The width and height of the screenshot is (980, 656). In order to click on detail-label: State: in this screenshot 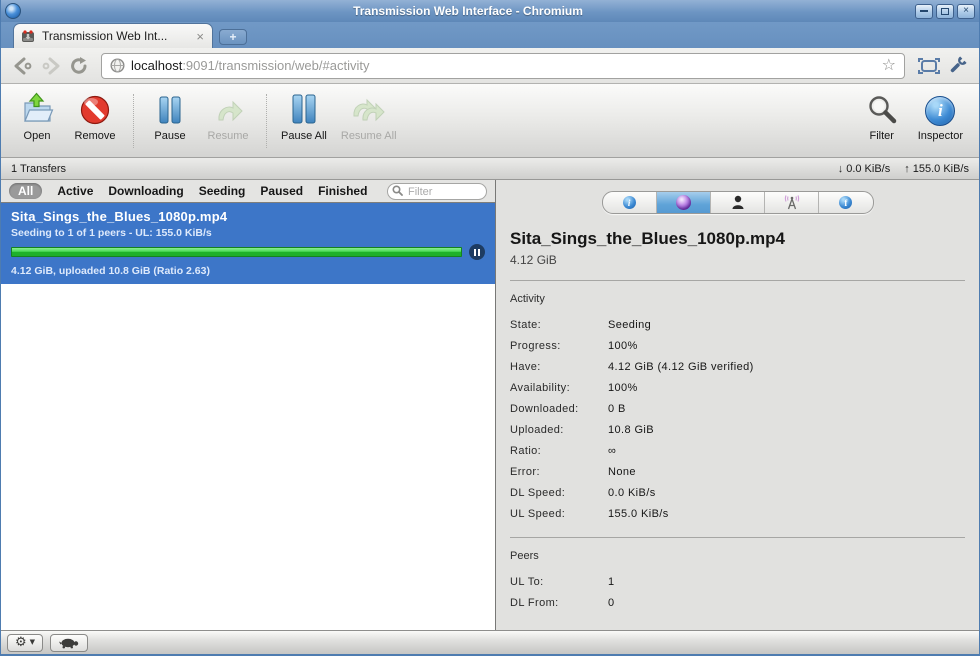, I will do `click(526, 324)`.